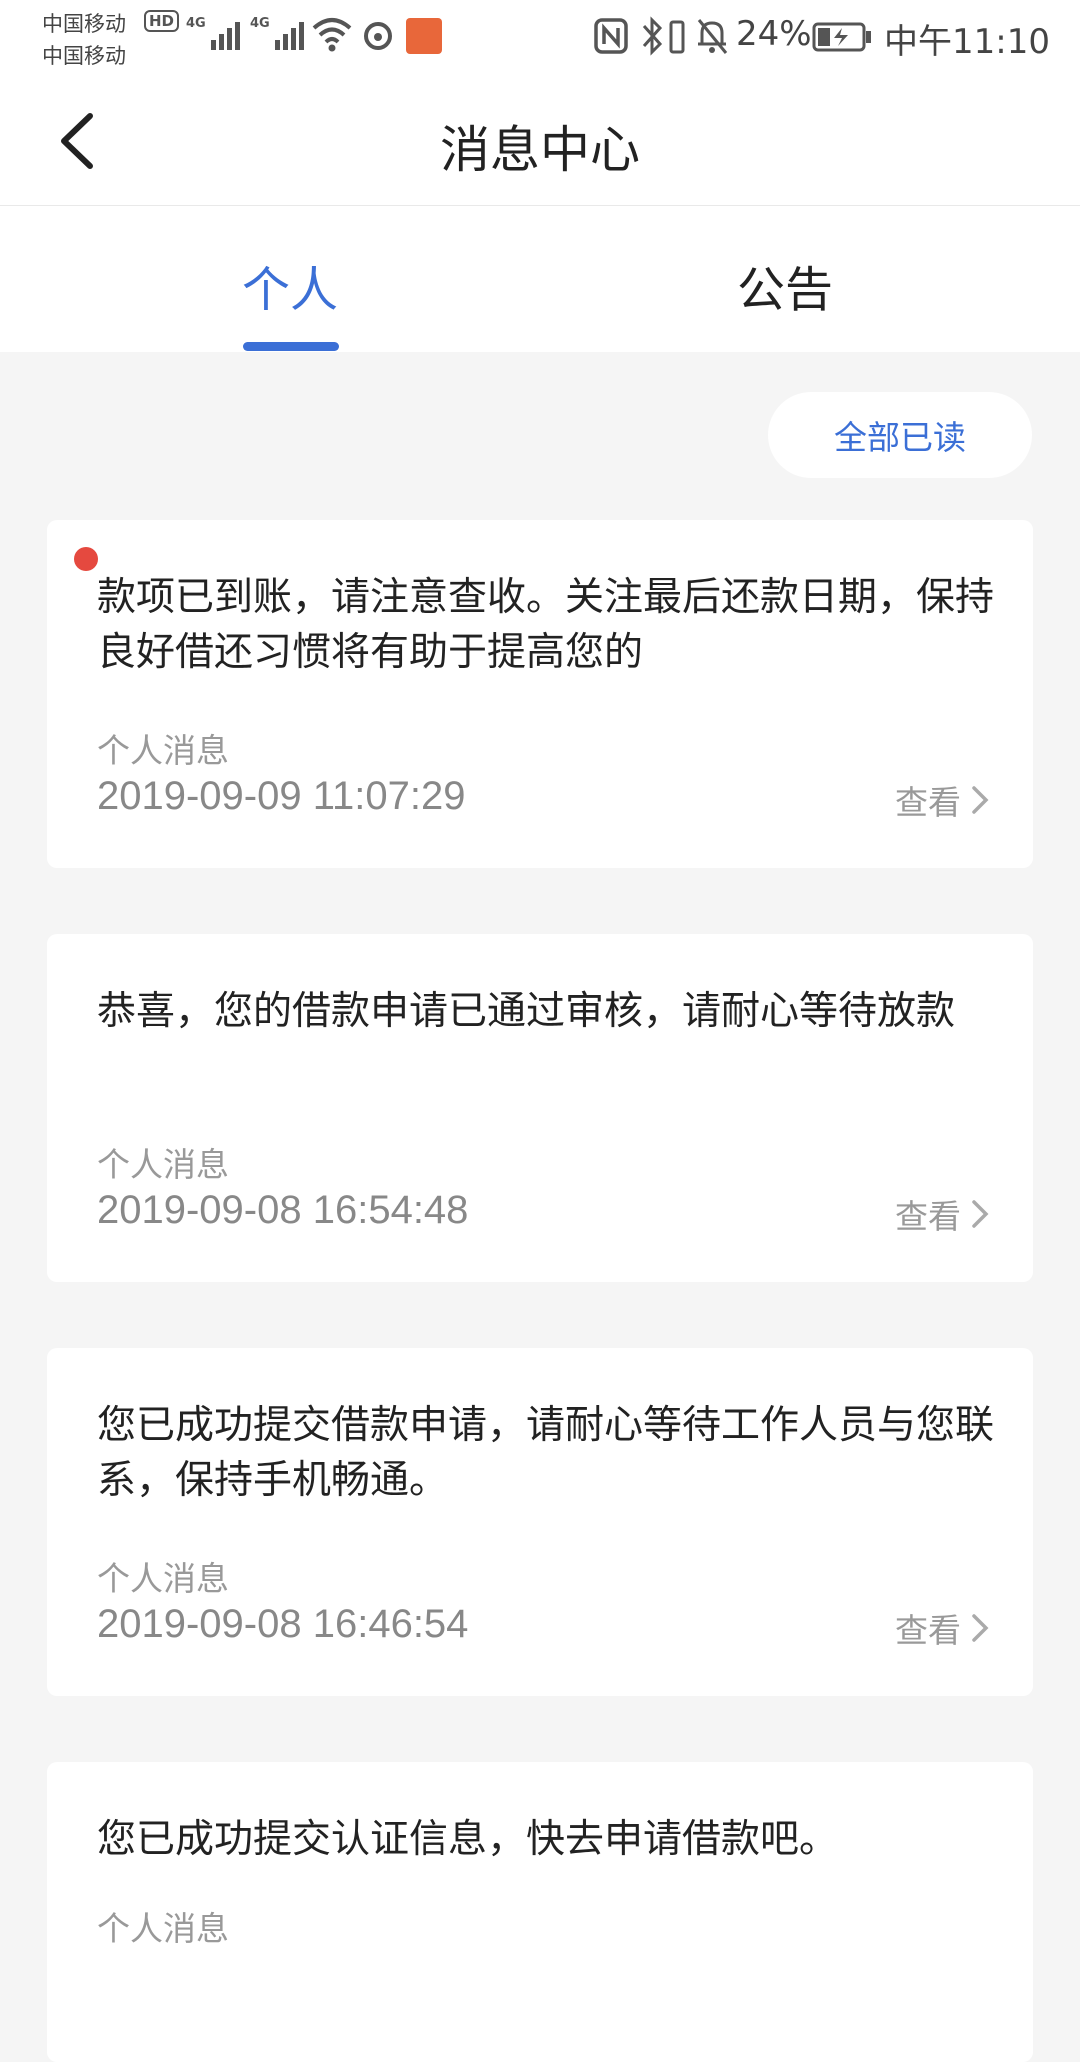  I want to click on app-notification-icon, so click(424, 36).